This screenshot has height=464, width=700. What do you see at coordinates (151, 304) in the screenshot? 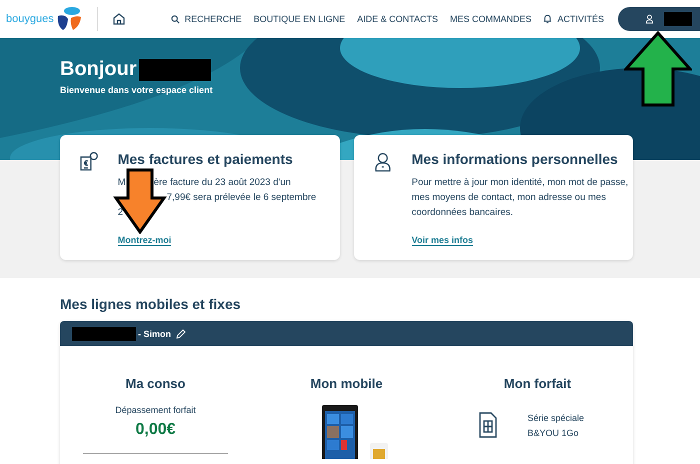
I see `section-title: Mes lignes mobiles et fixes` at bounding box center [151, 304].